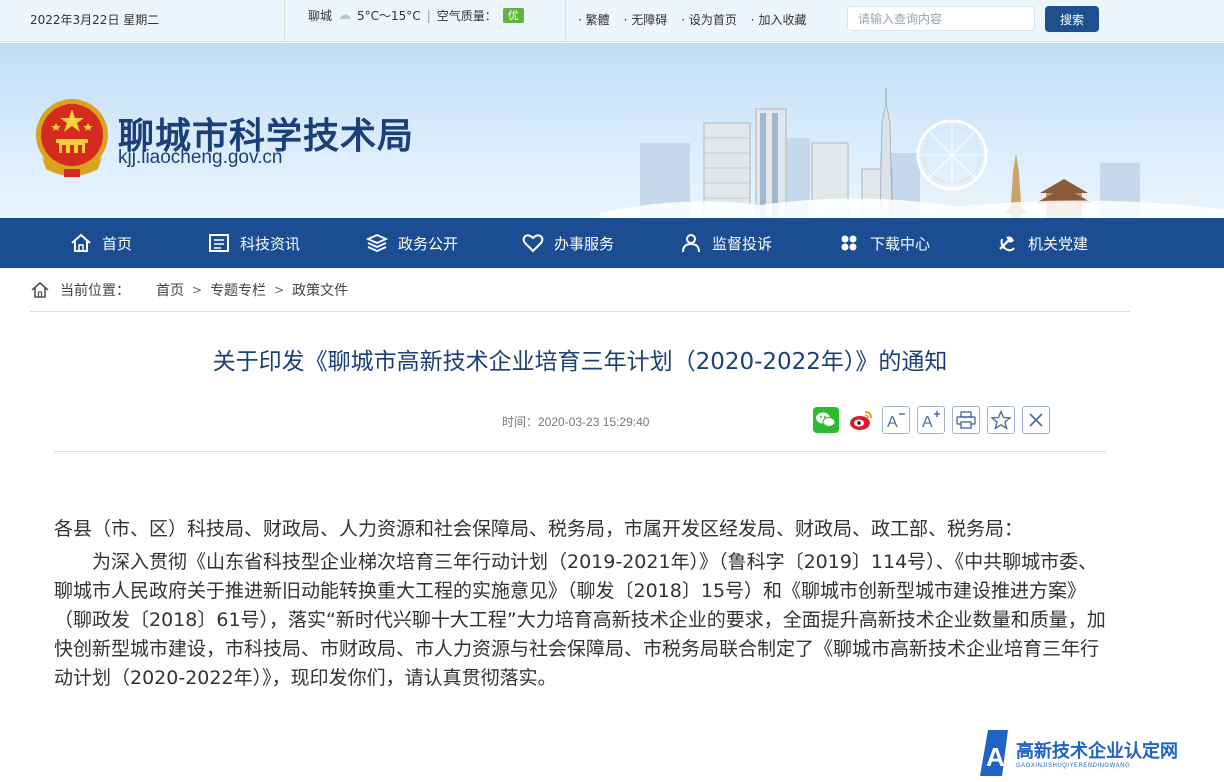 Image resolution: width=1224 pixels, height=782 pixels. Describe the element at coordinates (377, 243) in the screenshot. I see `layers-icon` at that location.